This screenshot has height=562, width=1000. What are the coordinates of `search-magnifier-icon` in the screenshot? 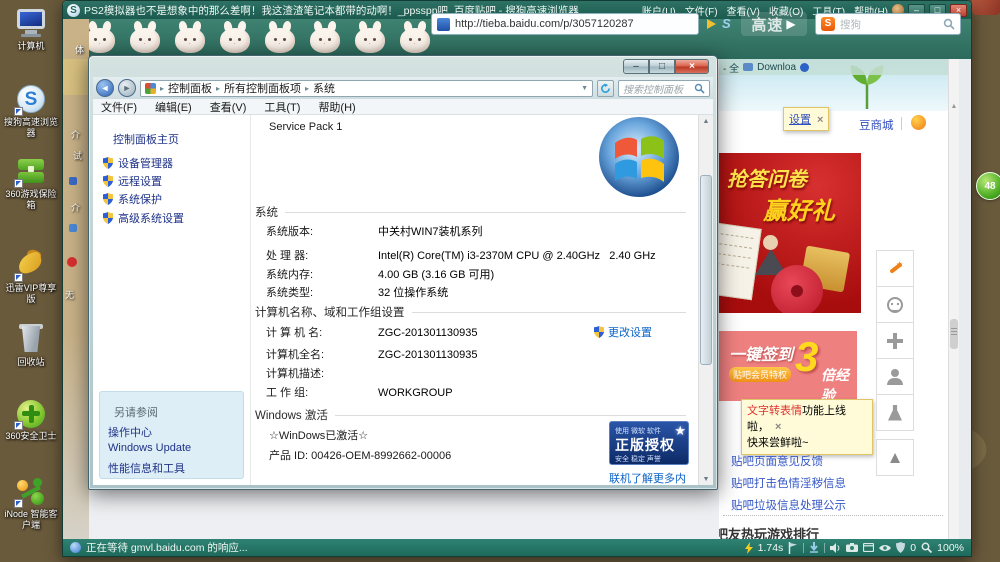 It's located at (949, 24).